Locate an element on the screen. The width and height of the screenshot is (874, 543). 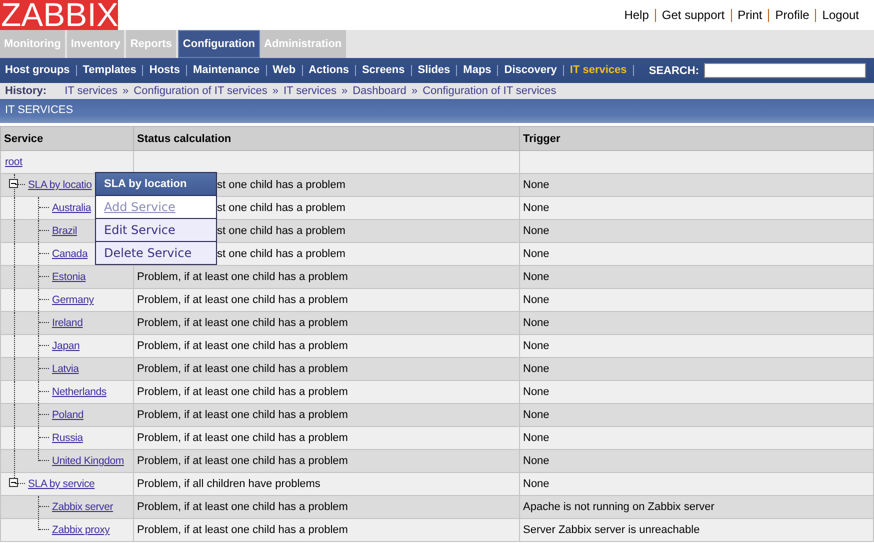
header-link: Profile is located at coordinates (792, 15).